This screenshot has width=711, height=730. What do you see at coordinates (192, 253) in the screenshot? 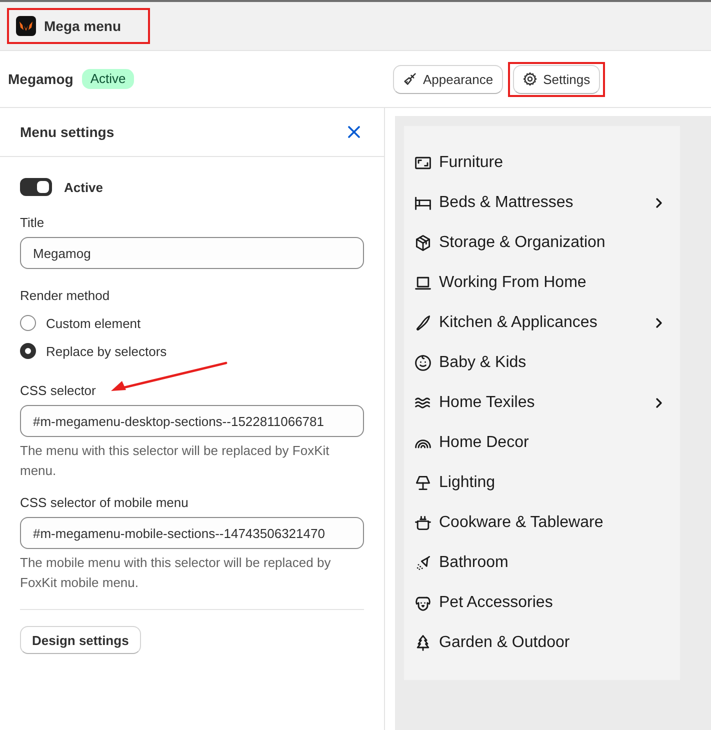
I see `title-input: Megamog` at bounding box center [192, 253].